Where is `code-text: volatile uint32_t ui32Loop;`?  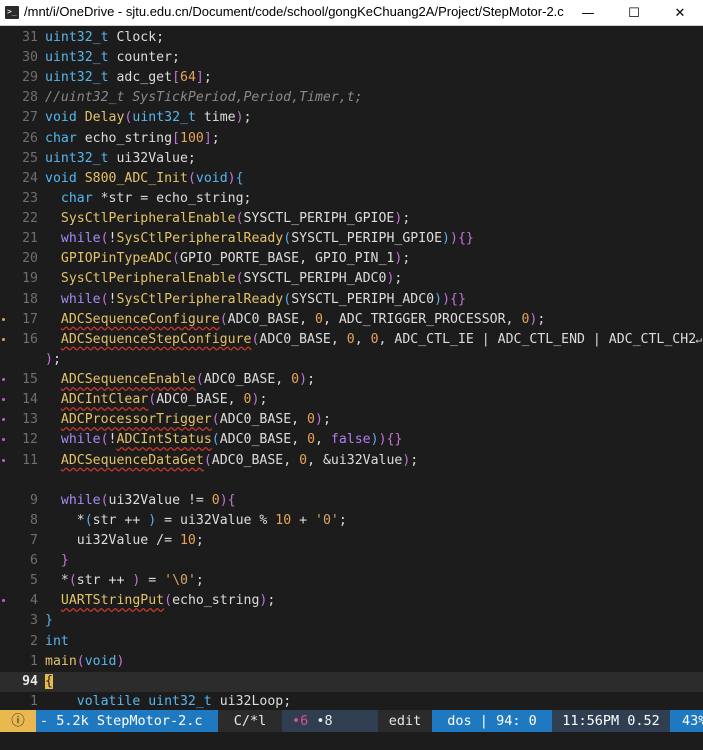
code-text: volatile uint32_t ui32Loop; is located at coordinates (168, 701).